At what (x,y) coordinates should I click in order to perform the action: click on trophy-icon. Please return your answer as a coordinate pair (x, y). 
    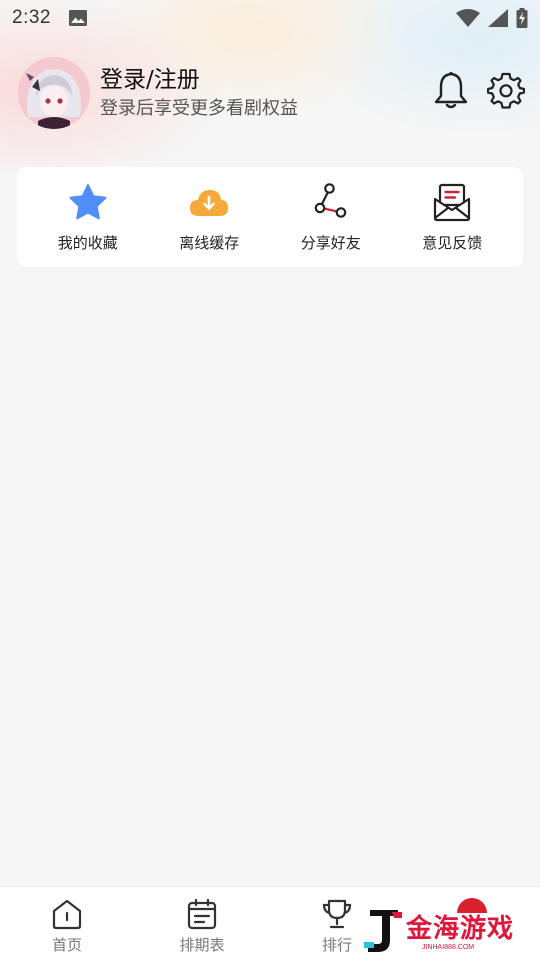
    Looking at the image, I should click on (337, 914).